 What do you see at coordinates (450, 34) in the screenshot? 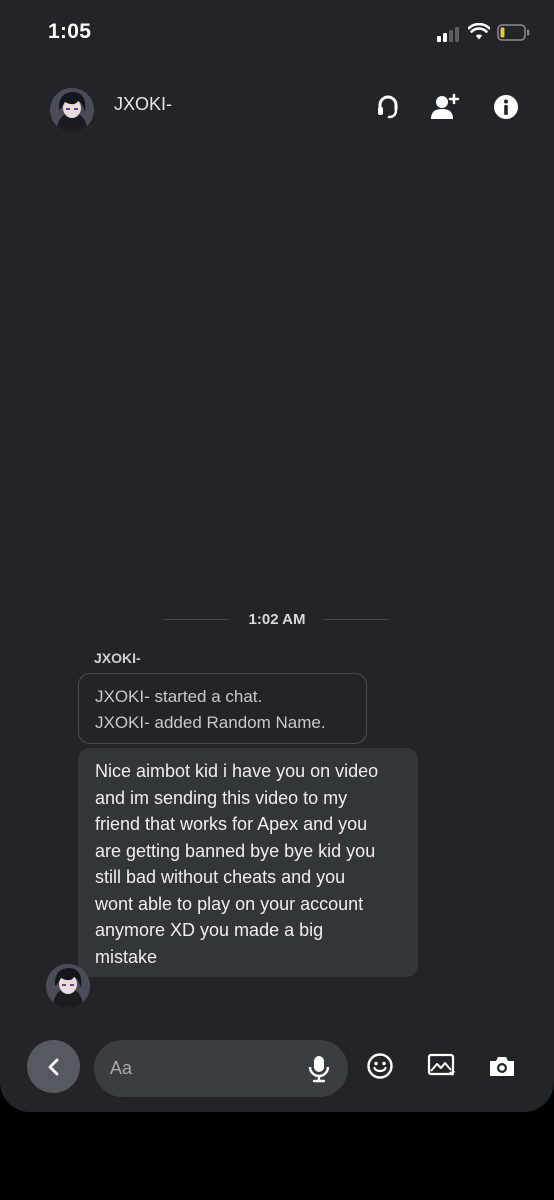
I see `cellular-signal-icon` at bounding box center [450, 34].